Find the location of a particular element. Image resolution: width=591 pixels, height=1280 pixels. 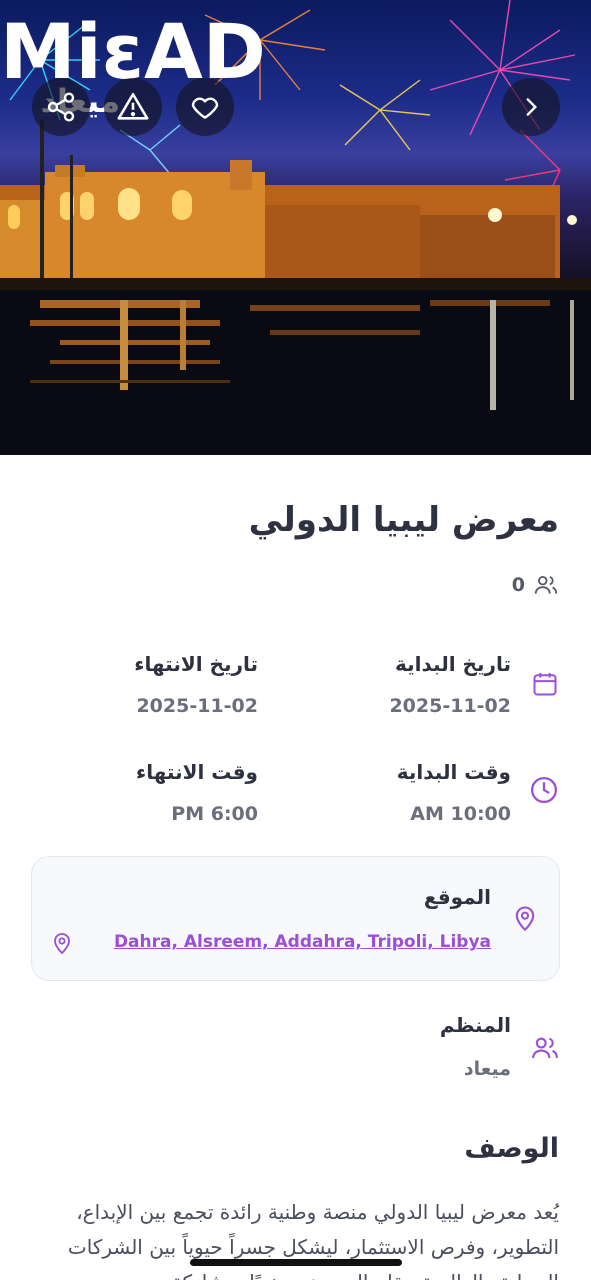

open-map-icon is located at coordinates (62, 943).